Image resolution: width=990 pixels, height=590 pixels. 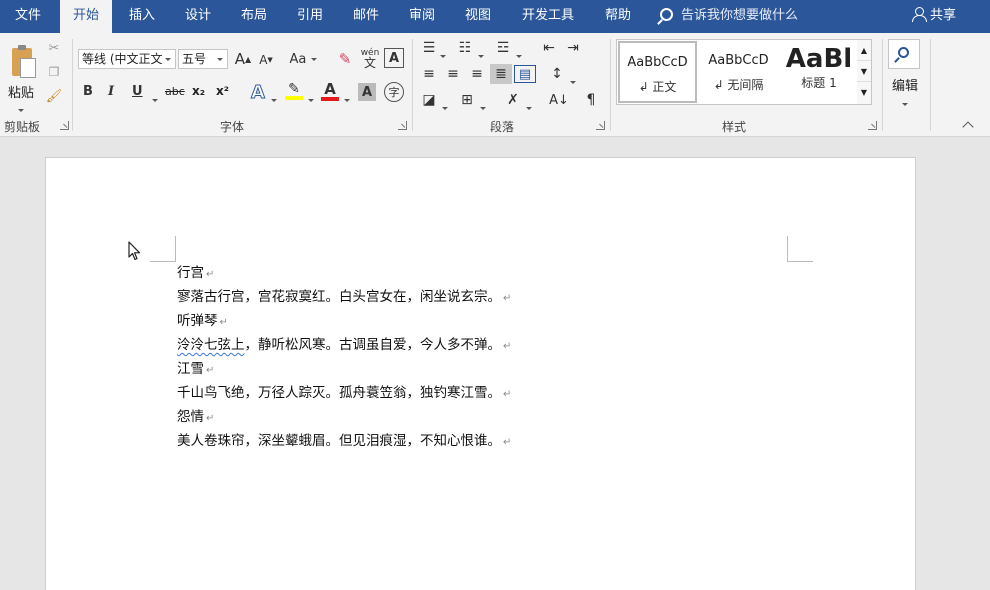 I want to click on search-icon, so click(x=903, y=52).